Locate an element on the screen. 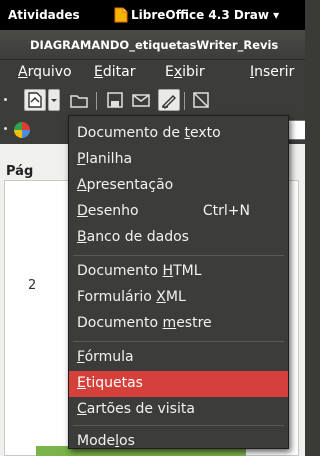 This screenshot has height=456, width=320. window-title-bar: DIAGRAMANDO_etiquetasWriter_Revis is located at coordinates (152, 45).